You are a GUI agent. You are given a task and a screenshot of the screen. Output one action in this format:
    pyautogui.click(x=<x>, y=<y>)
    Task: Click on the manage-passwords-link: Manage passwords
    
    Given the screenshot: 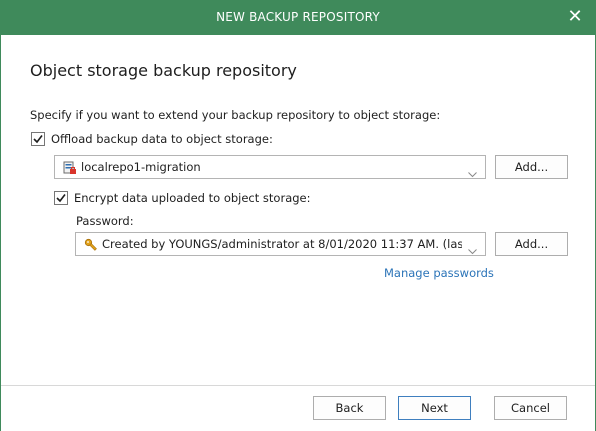 What is the action you would take?
    pyautogui.click(x=439, y=273)
    